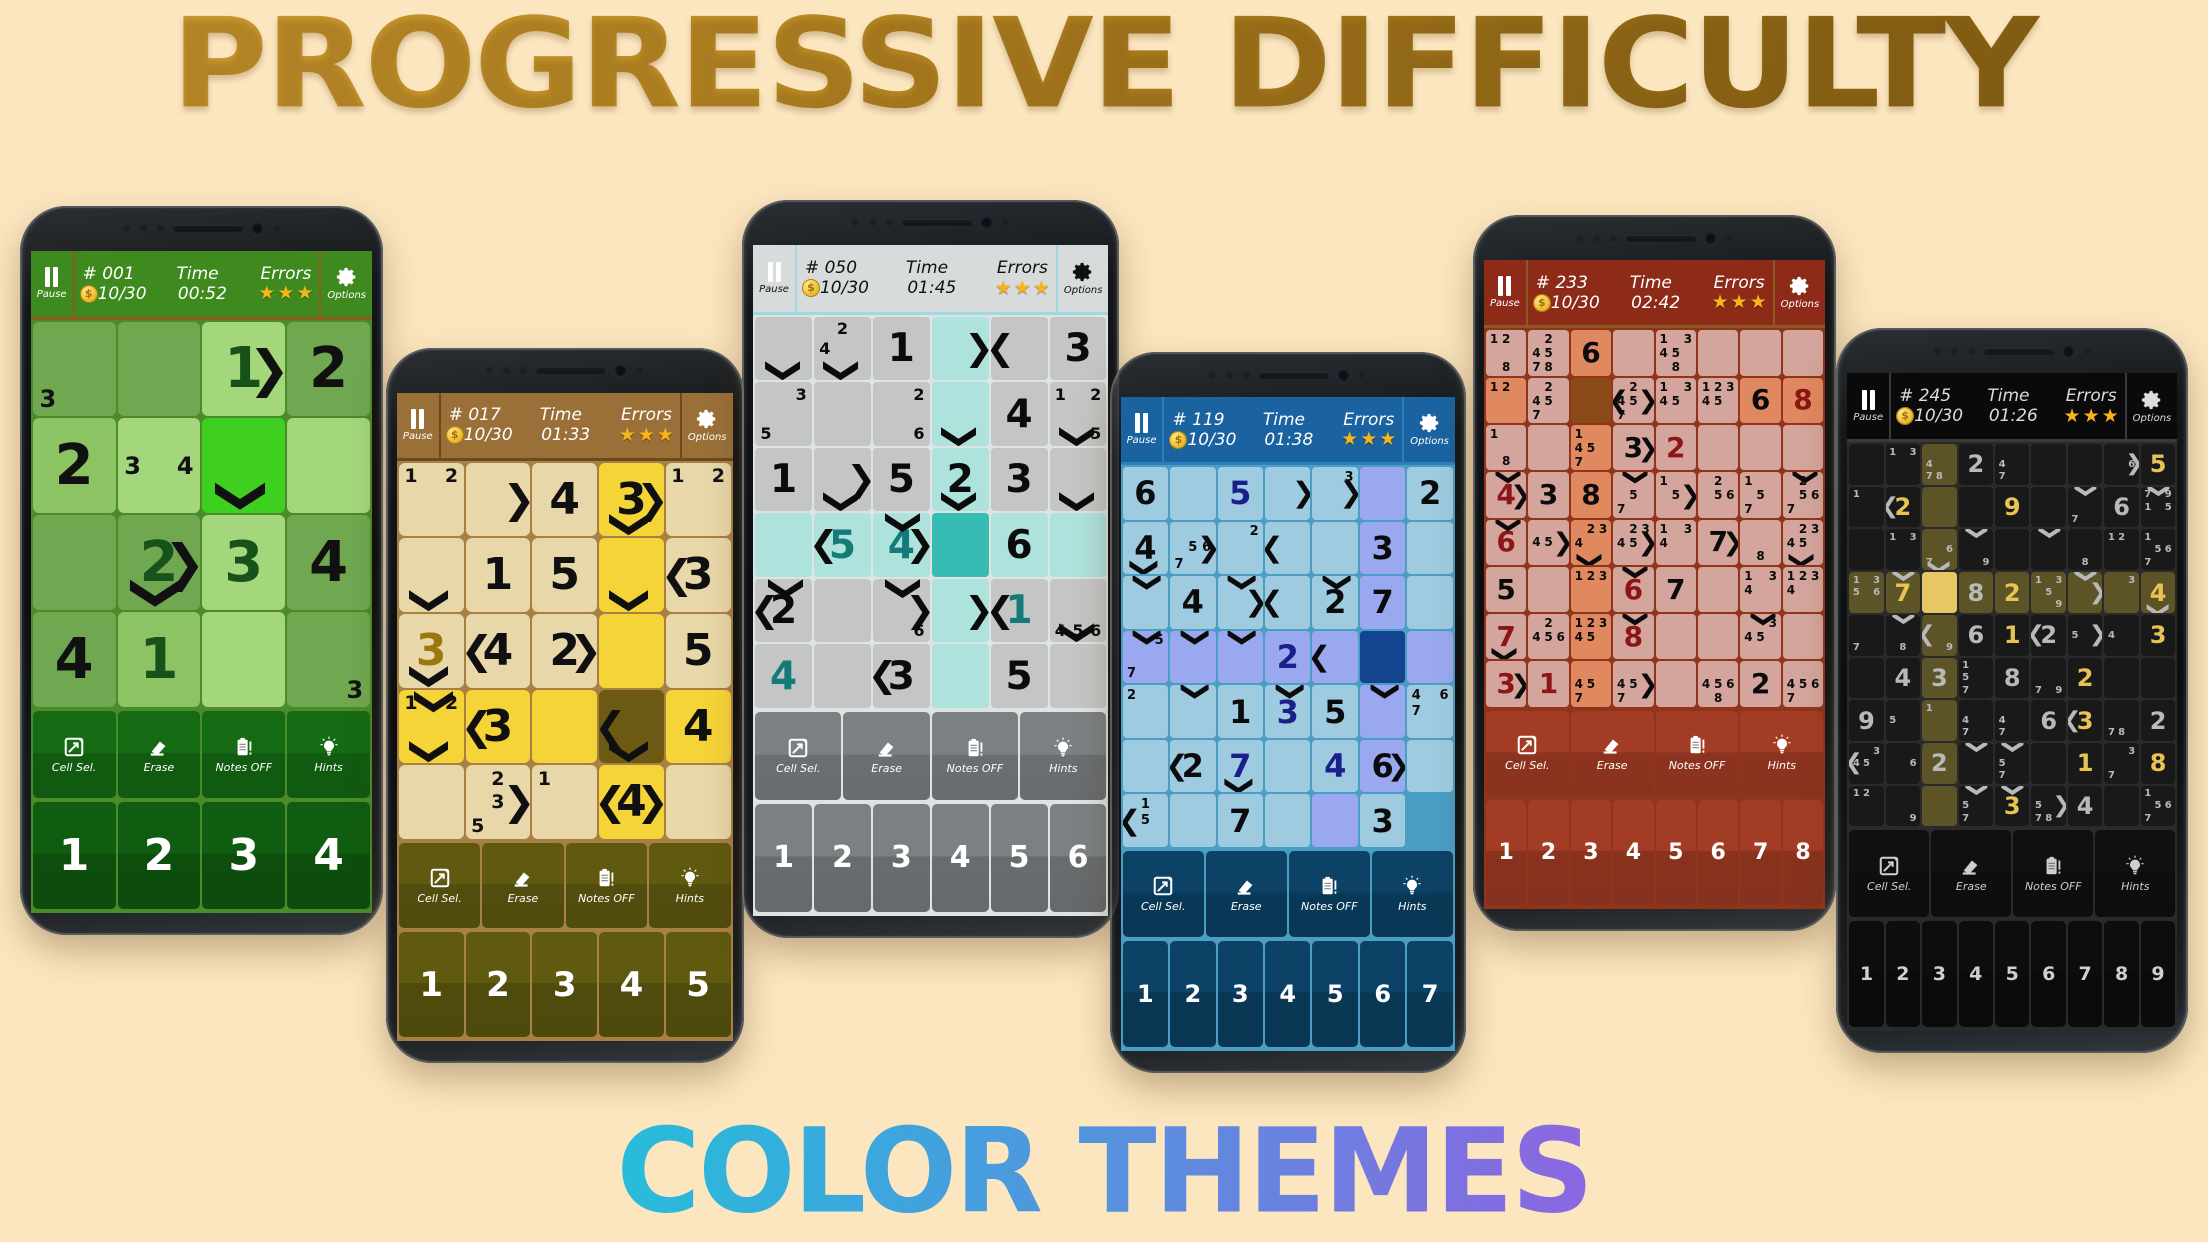 The image size is (2208, 1242). I want to click on grid-cell: 2❮, so click(1903, 507).